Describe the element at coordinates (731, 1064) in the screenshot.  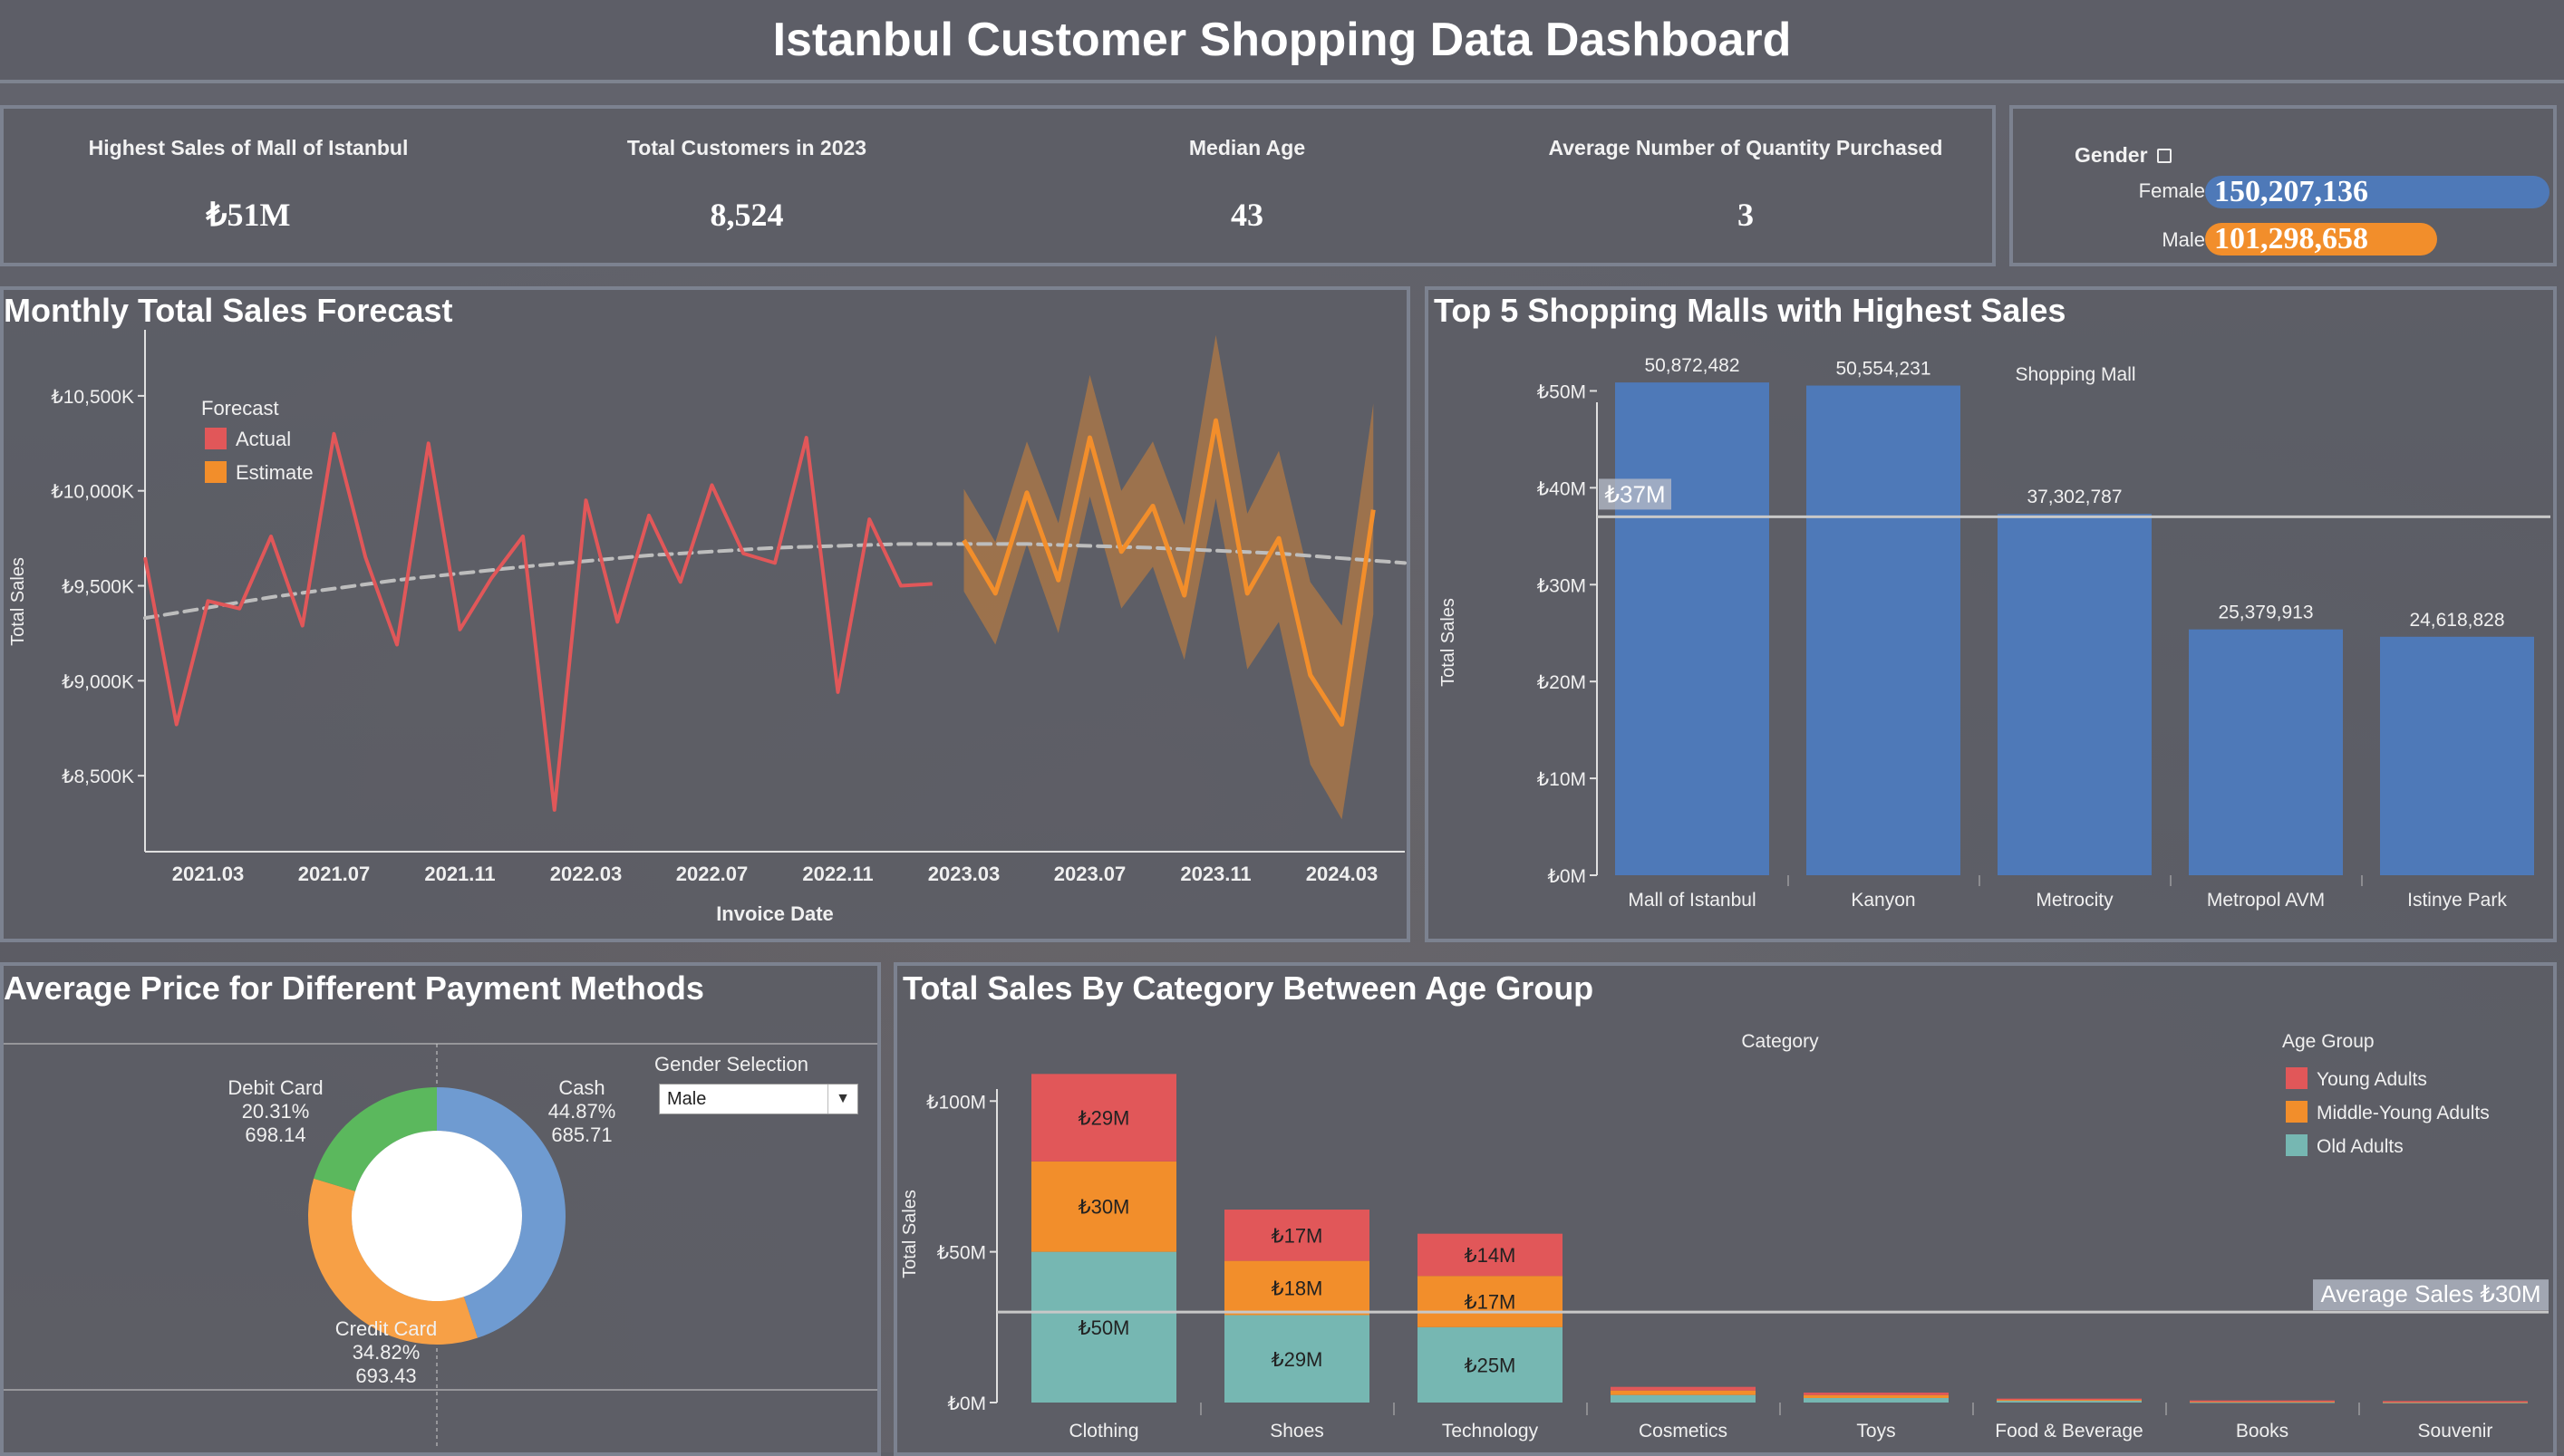
I see `gender-selection-label: Gender Selection` at that location.